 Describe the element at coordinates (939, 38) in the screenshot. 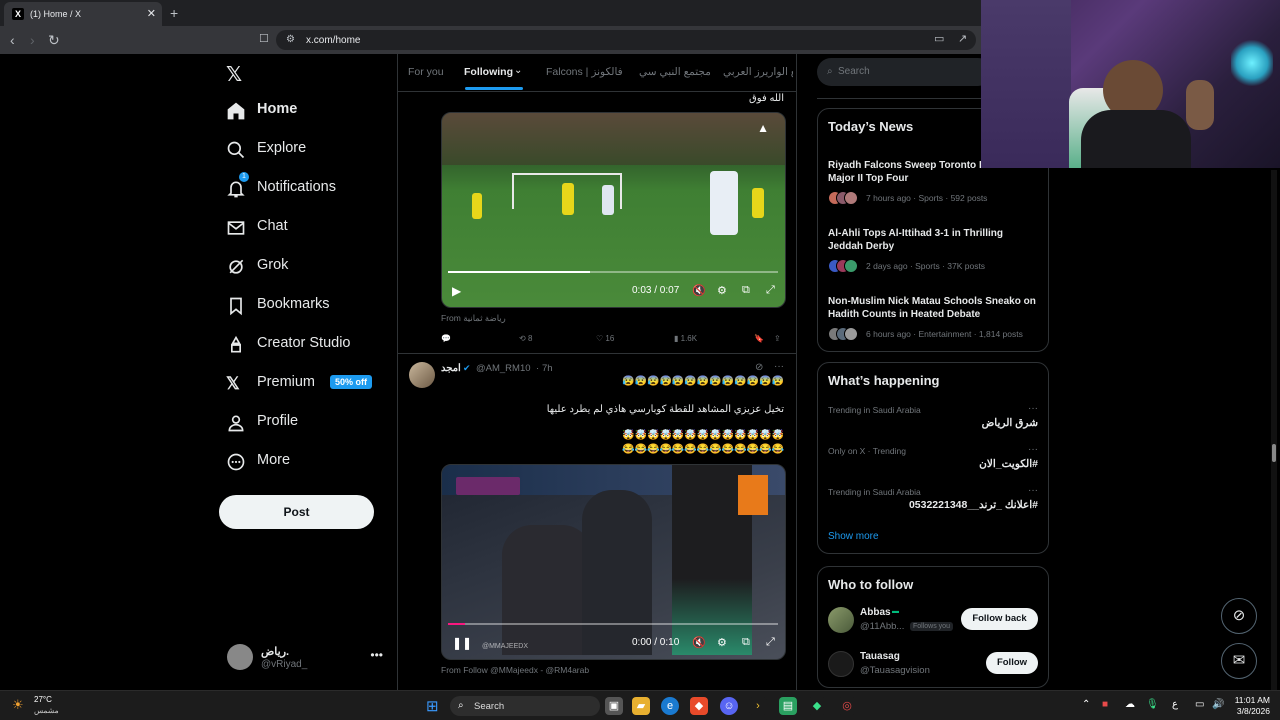

I see `install-app-icon: ▭` at that location.